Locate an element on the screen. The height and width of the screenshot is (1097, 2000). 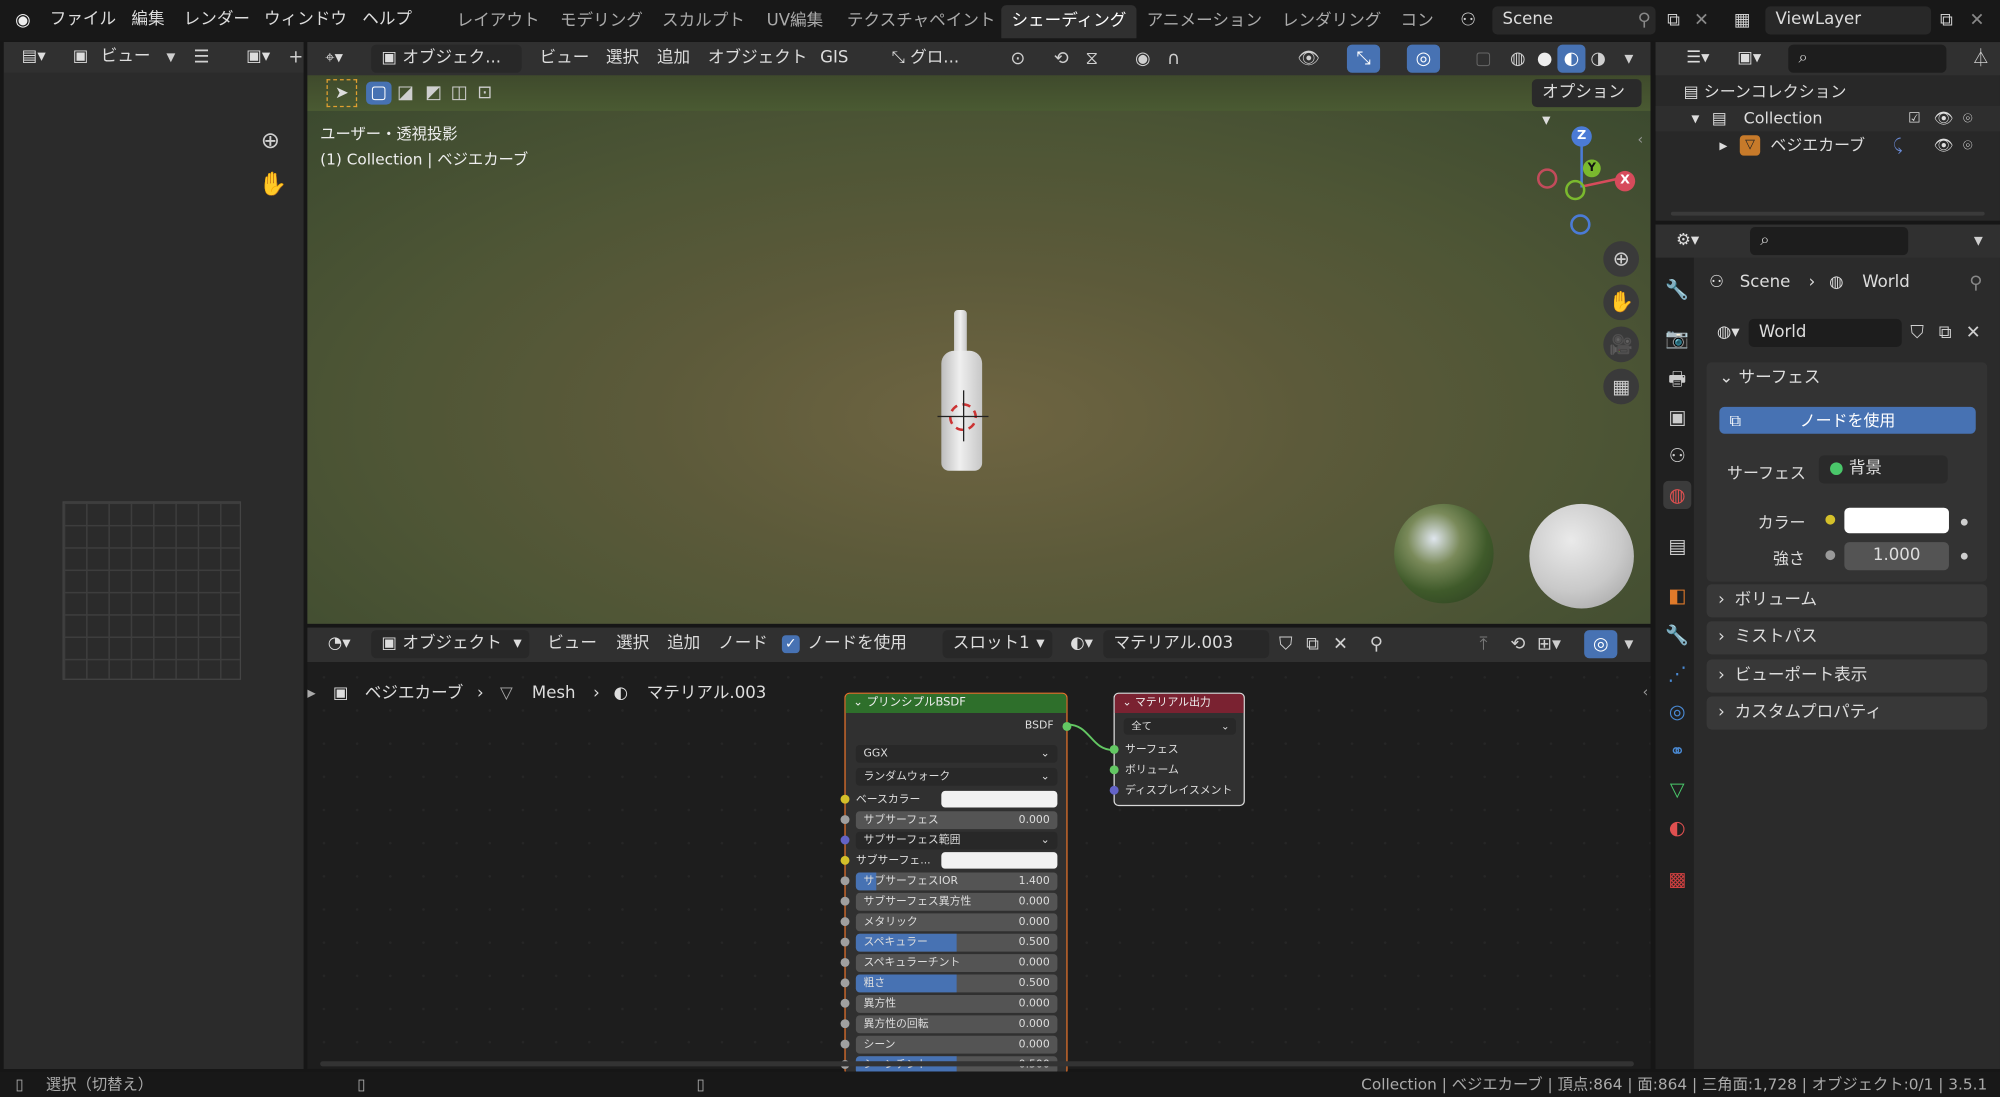
options-dropdown: オプション ▾ is located at coordinates (1586, 104).